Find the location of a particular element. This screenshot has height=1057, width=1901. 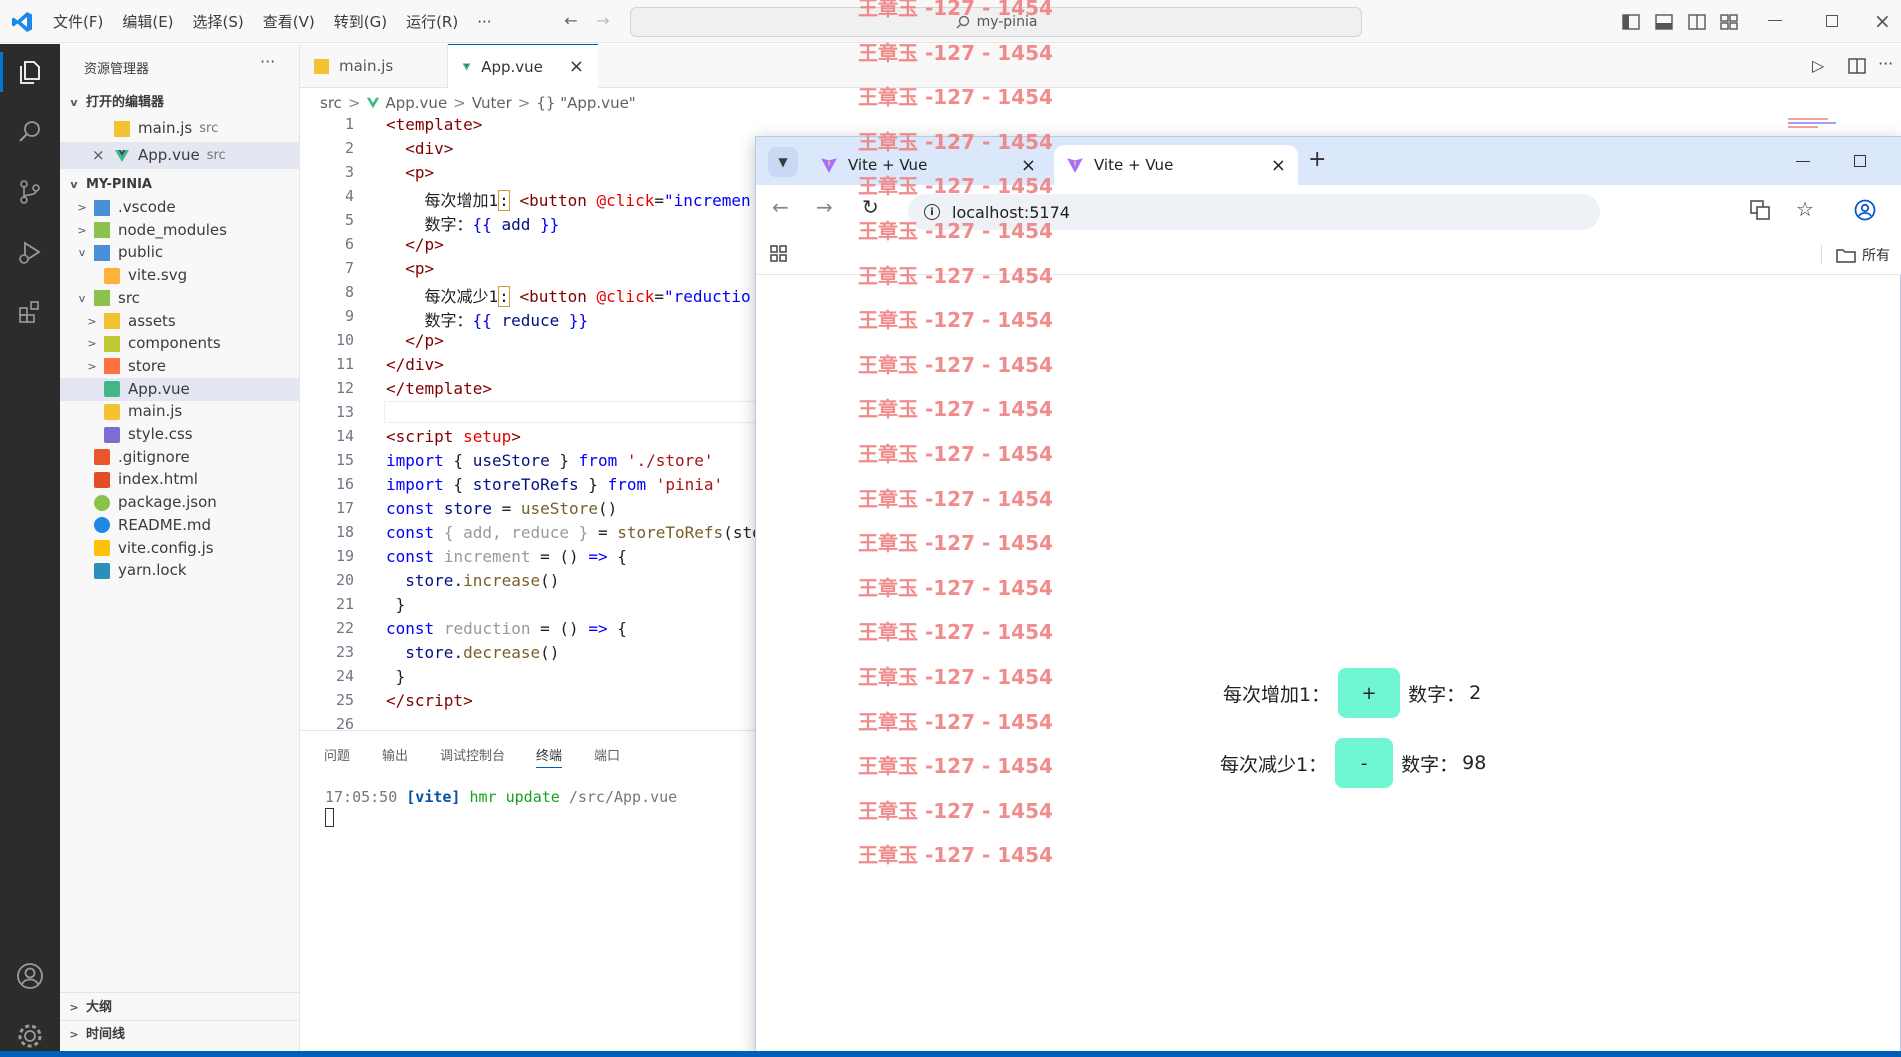

split-editor-icon is located at coordinates (1857, 66).